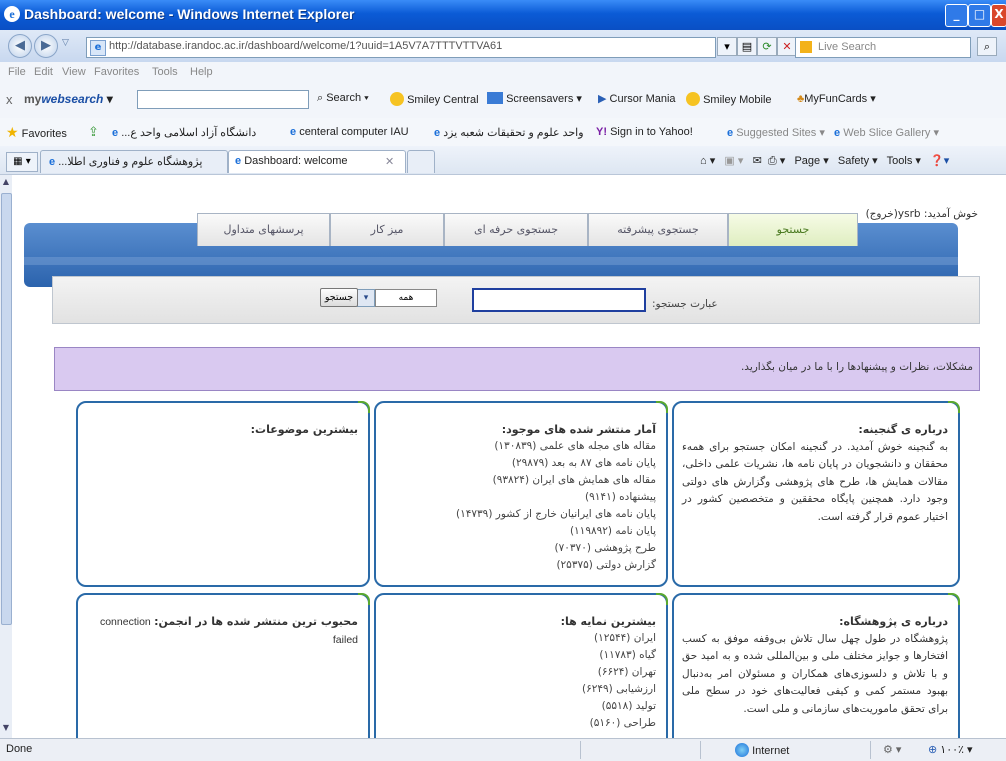  I want to click on index-item: گیاه (۱۱۷۸۳), so click(520, 655).